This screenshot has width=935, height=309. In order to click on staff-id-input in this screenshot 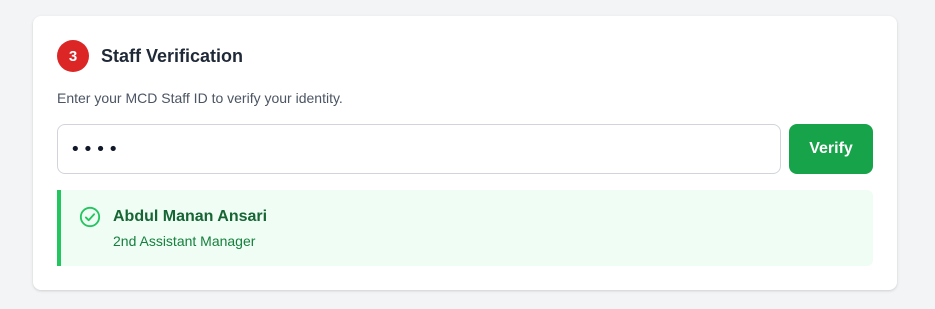, I will do `click(419, 149)`.